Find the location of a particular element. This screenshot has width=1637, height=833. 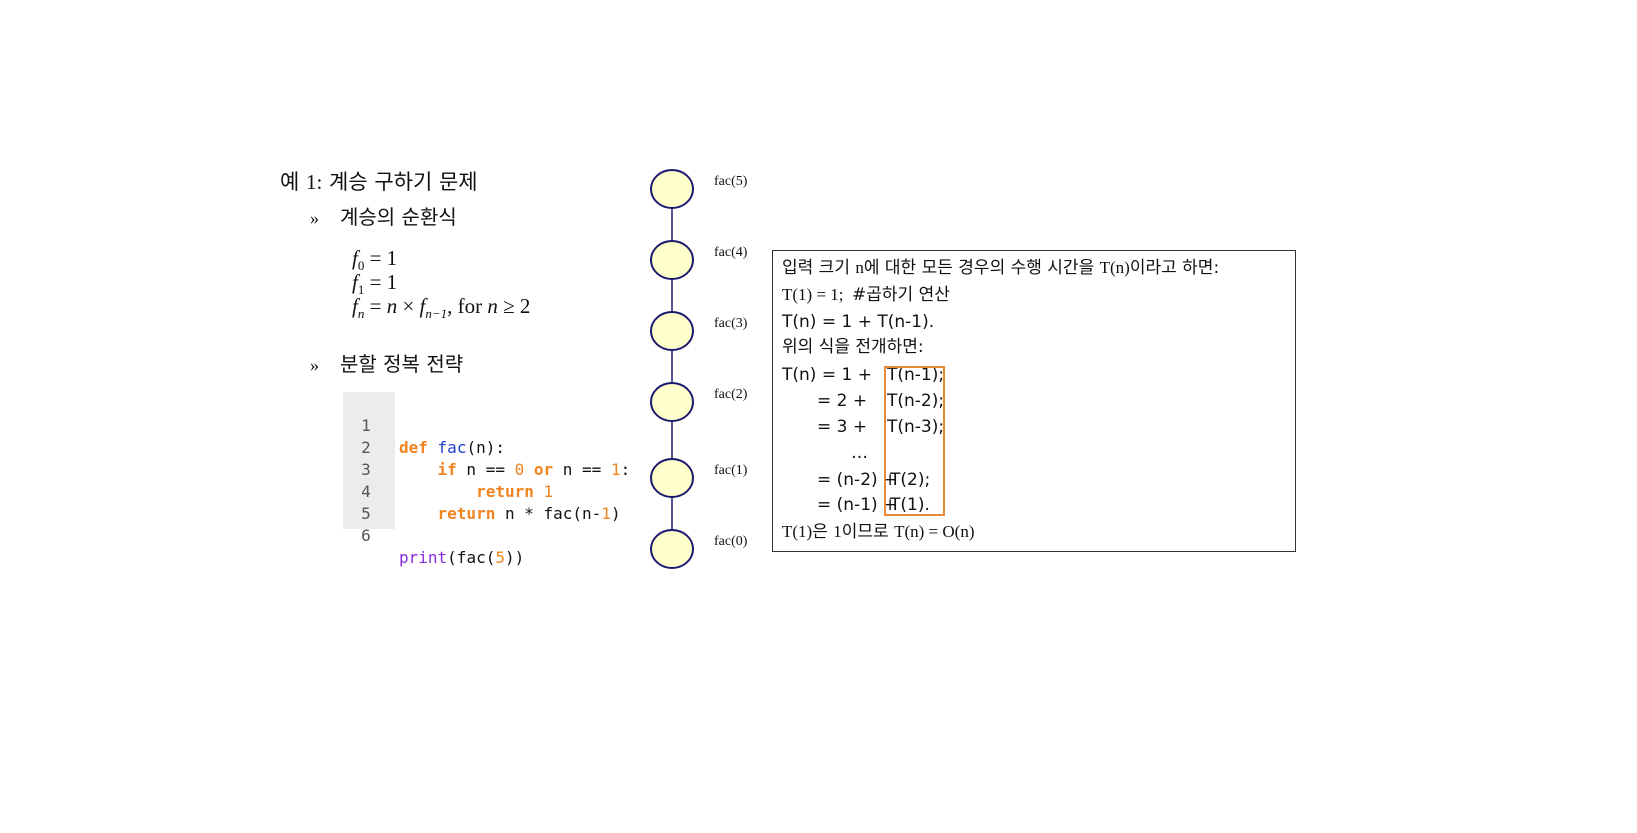

box-line-1: 입력 크기 n에 대한 모든 경우의 수행 시간을 T(n)이라고 하면: is located at coordinates (1001, 268).